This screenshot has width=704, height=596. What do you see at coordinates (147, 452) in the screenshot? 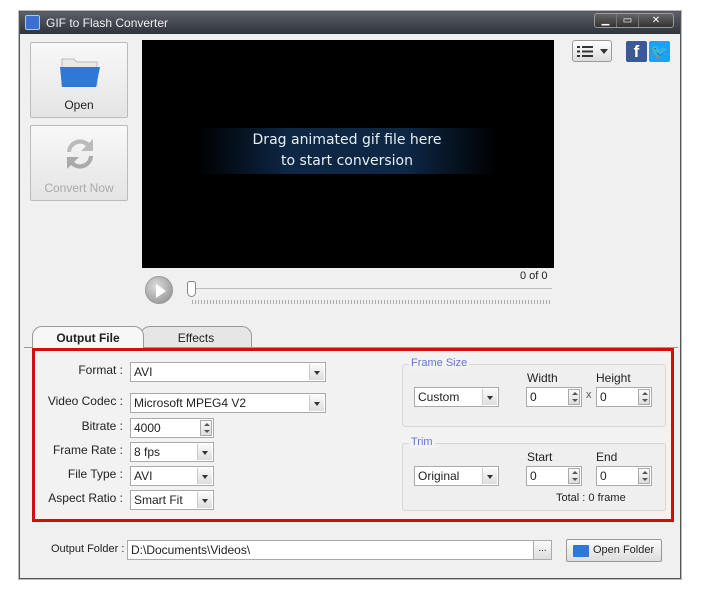
I see `frame-rate-value: 8 fps` at bounding box center [147, 452].